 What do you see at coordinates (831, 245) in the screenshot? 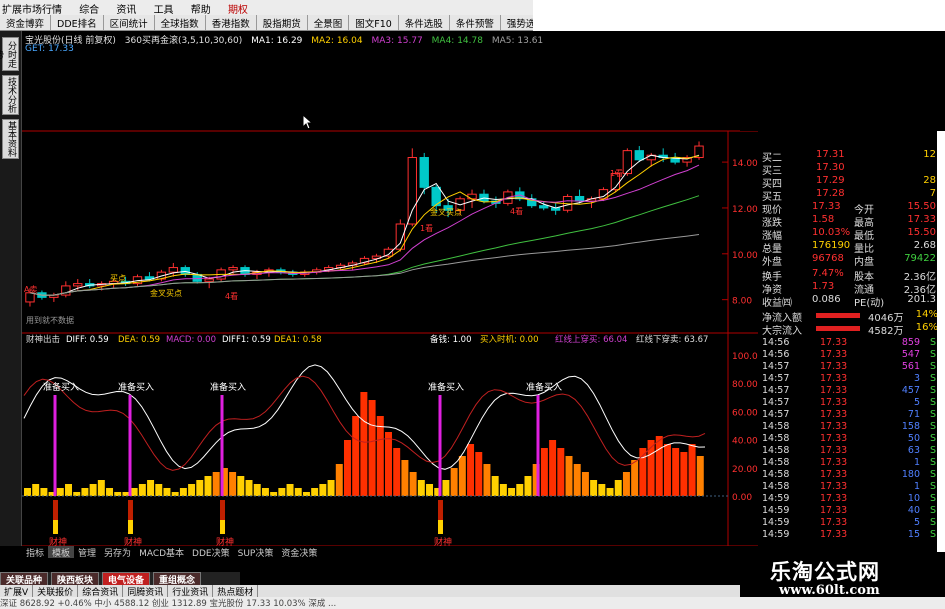
I see `quote-stat-row-cell: 176190` at bounding box center [831, 245].